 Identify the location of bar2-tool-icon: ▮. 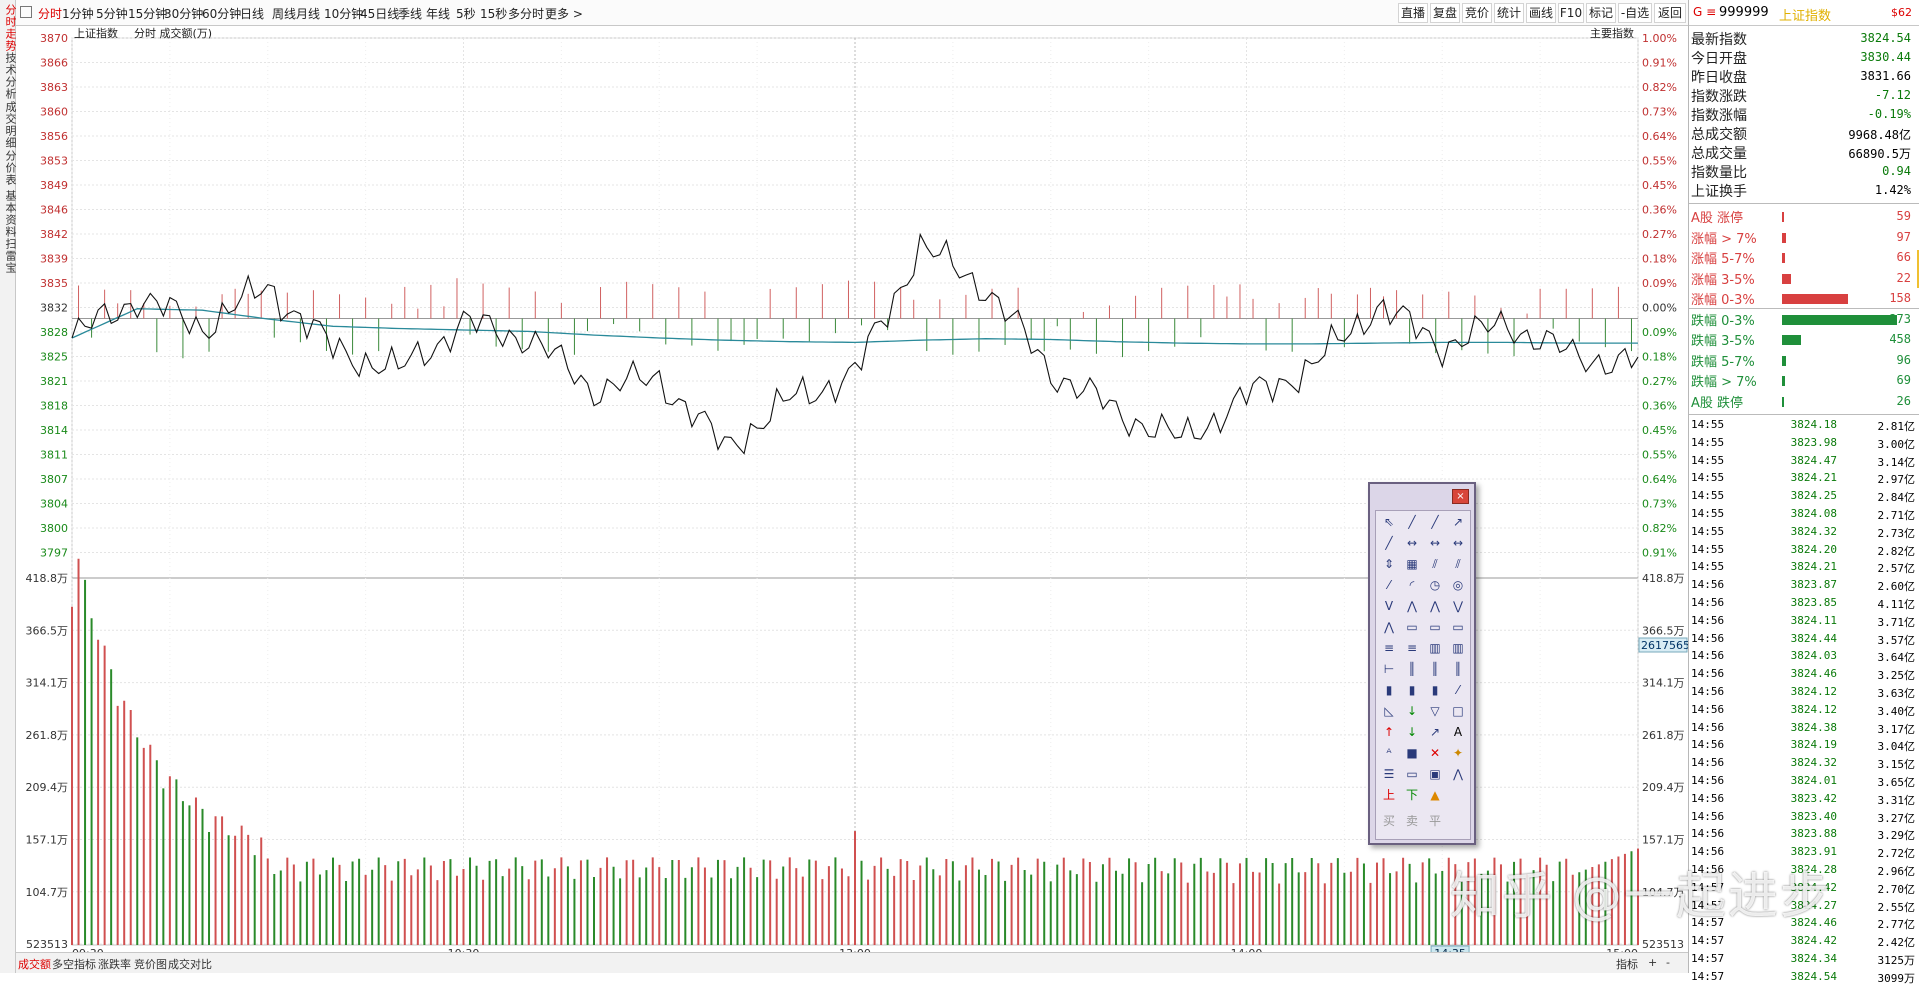
(1412, 690).